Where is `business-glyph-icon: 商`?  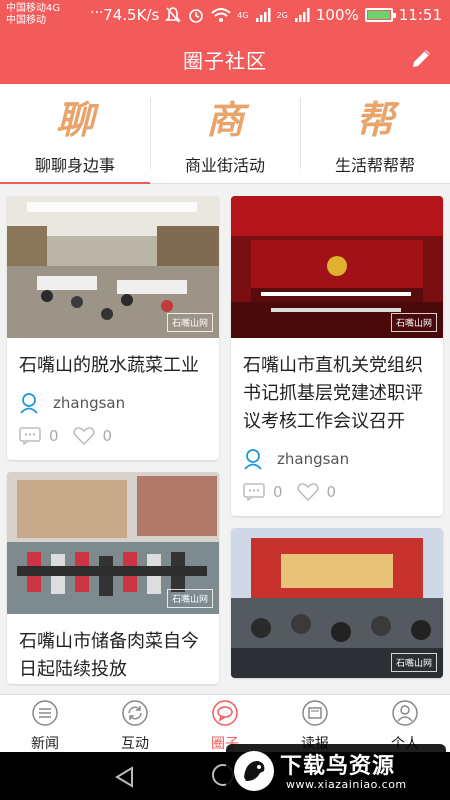 business-glyph-icon: 商 is located at coordinates (224, 119).